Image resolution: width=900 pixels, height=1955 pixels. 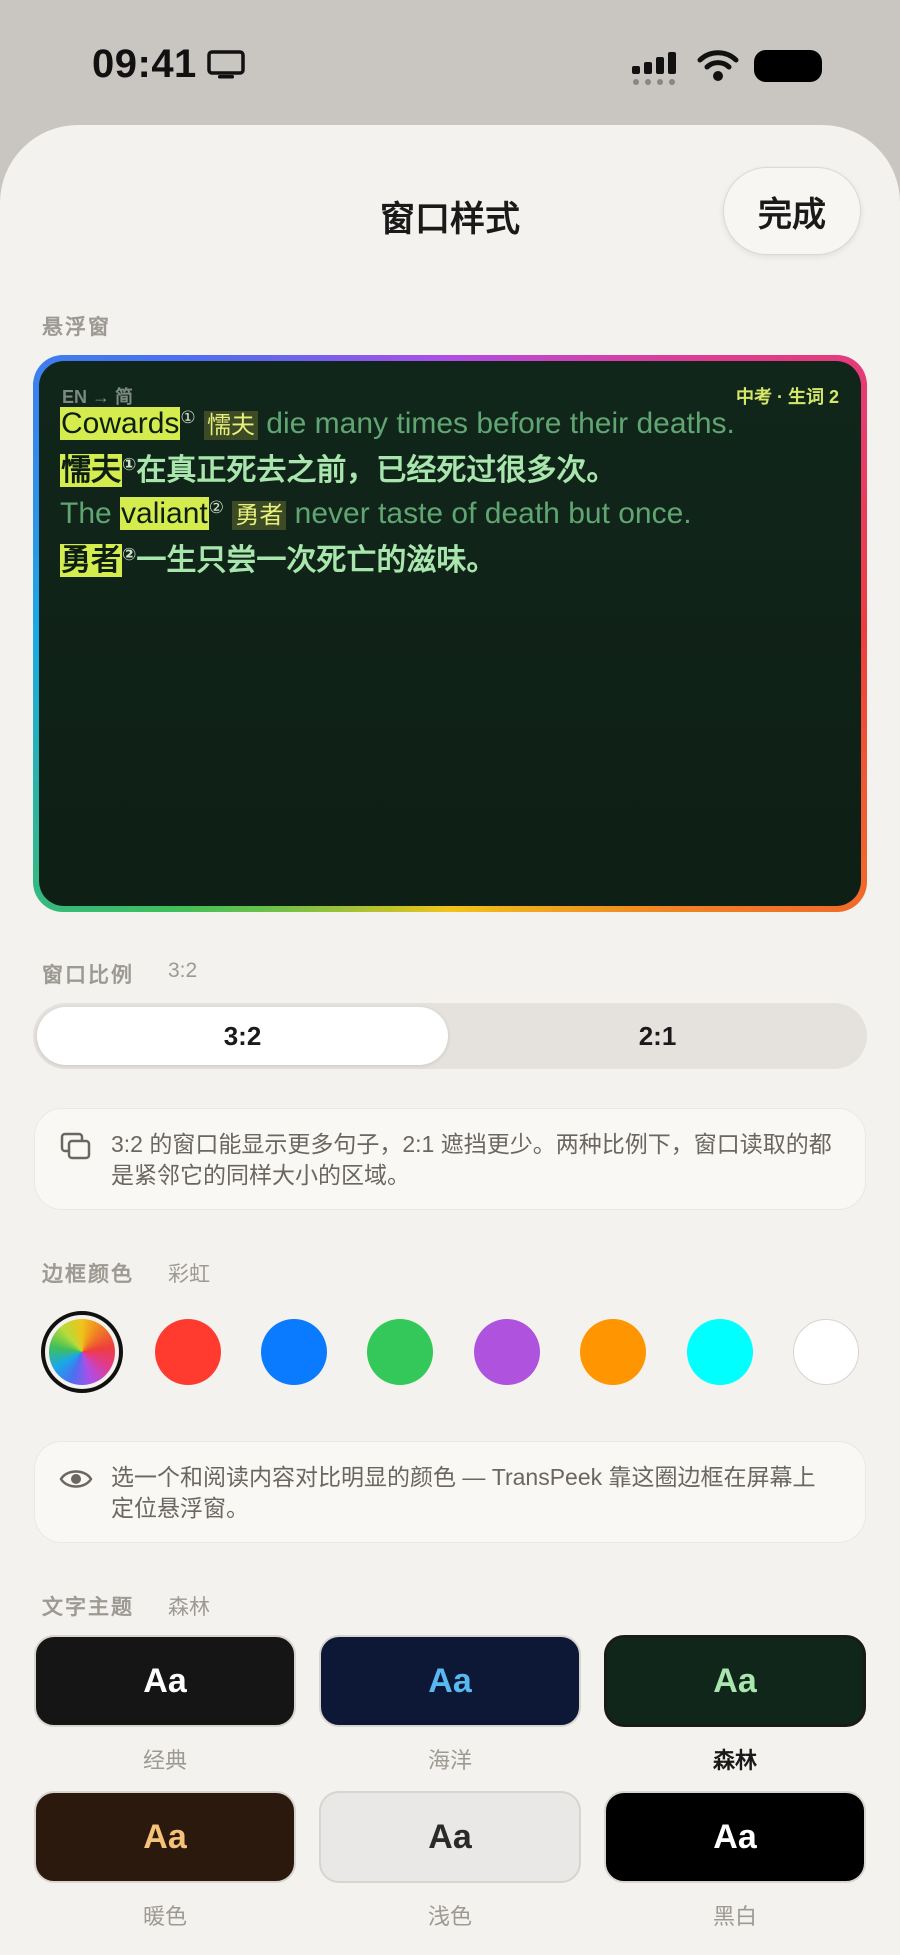 What do you see at coordinates (613, 1352) in the screenshot?
I see `color-swatch-orange` at bounding box center [613, 1352].